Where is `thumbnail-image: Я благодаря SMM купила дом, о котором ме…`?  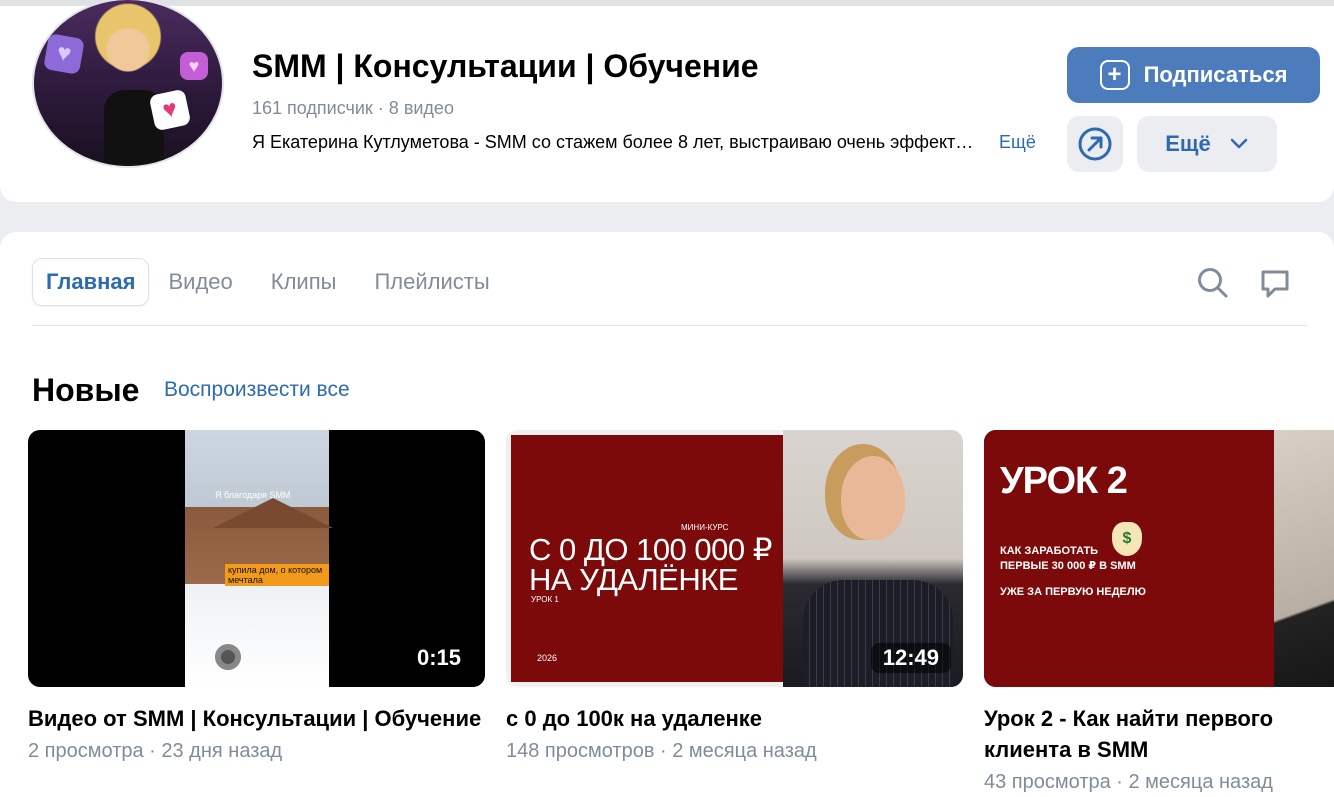 thumbnail-image: Я благодаря SMM купила дом, о котором ме… is located at coordinates (259, 558).